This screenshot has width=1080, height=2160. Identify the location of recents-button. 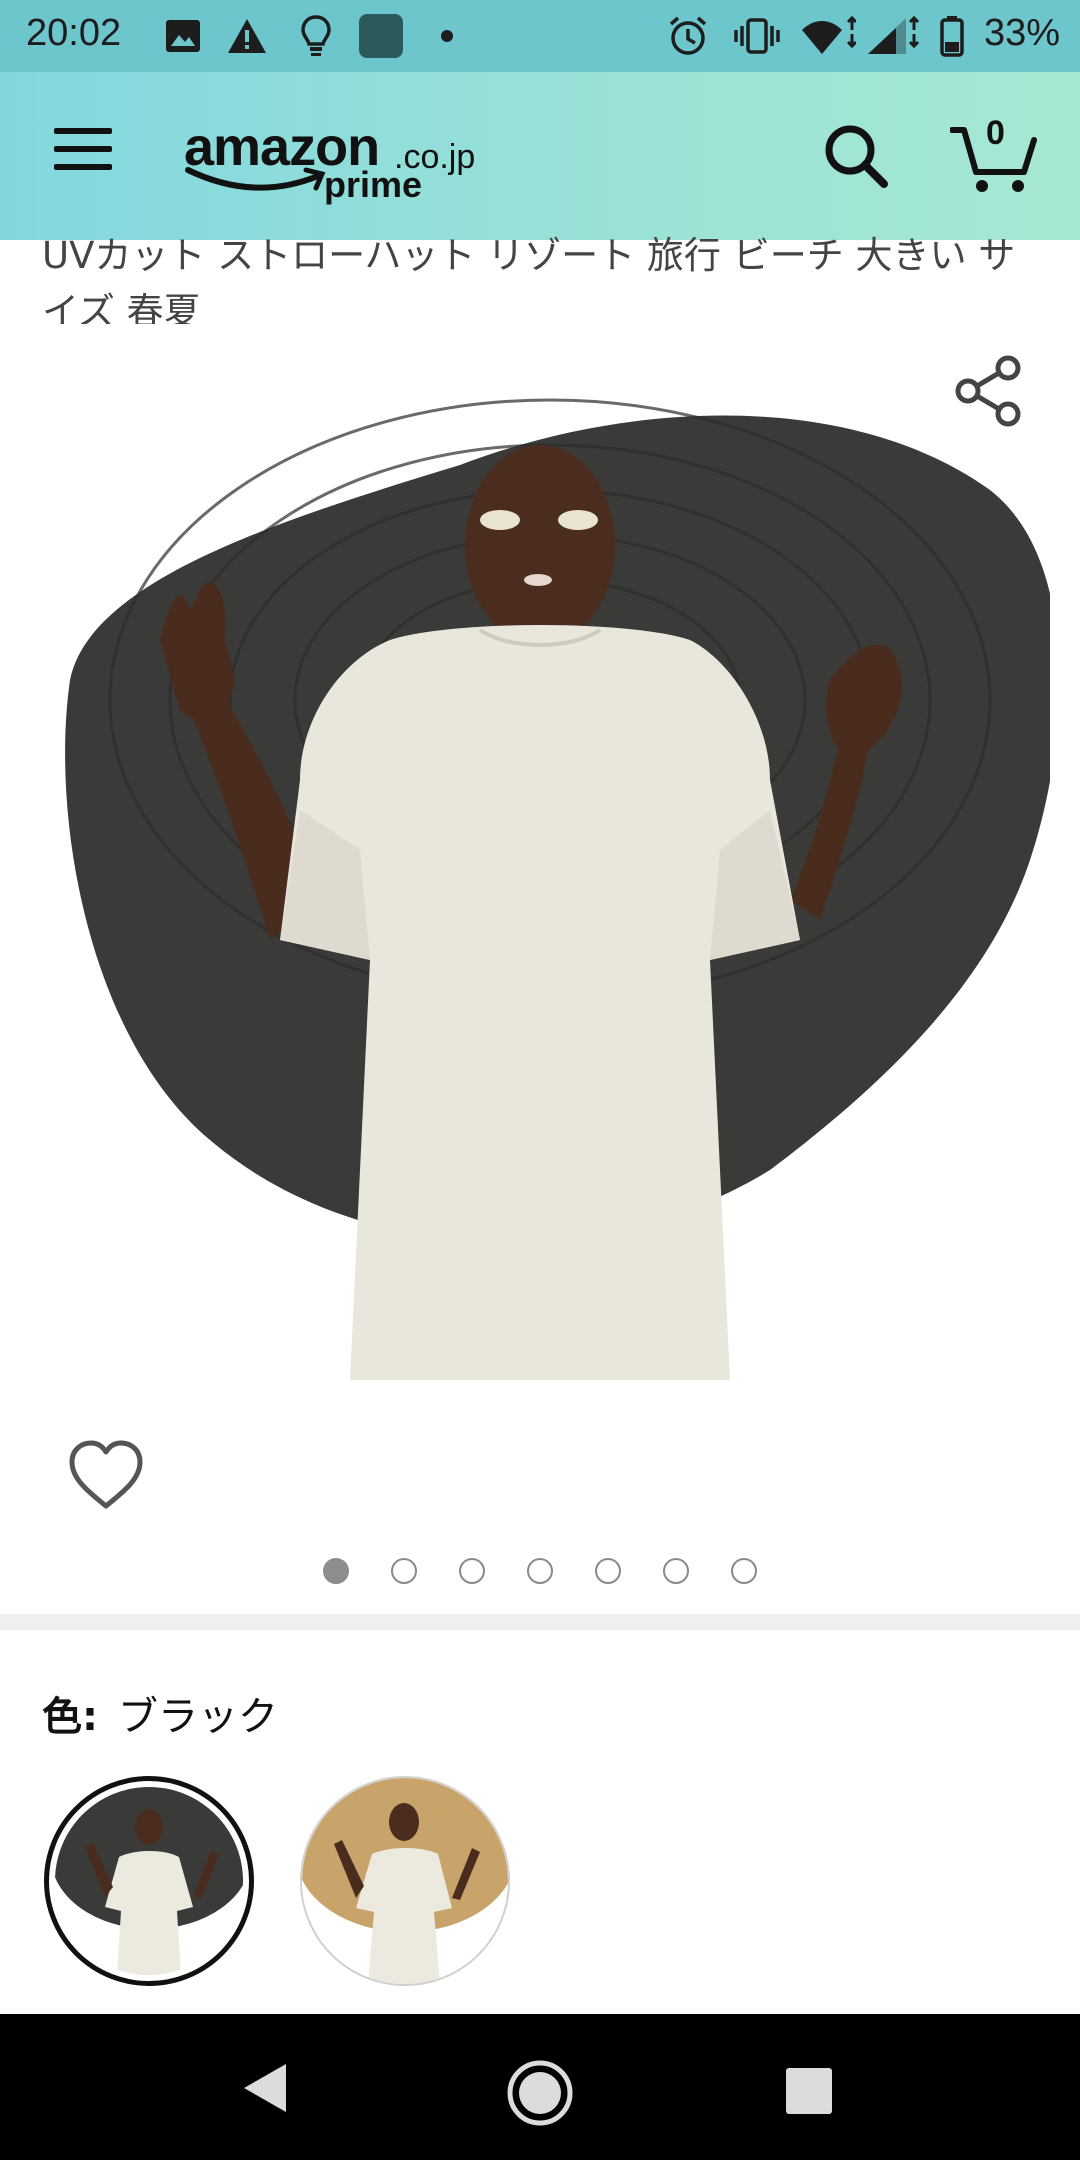
(809, 2091).